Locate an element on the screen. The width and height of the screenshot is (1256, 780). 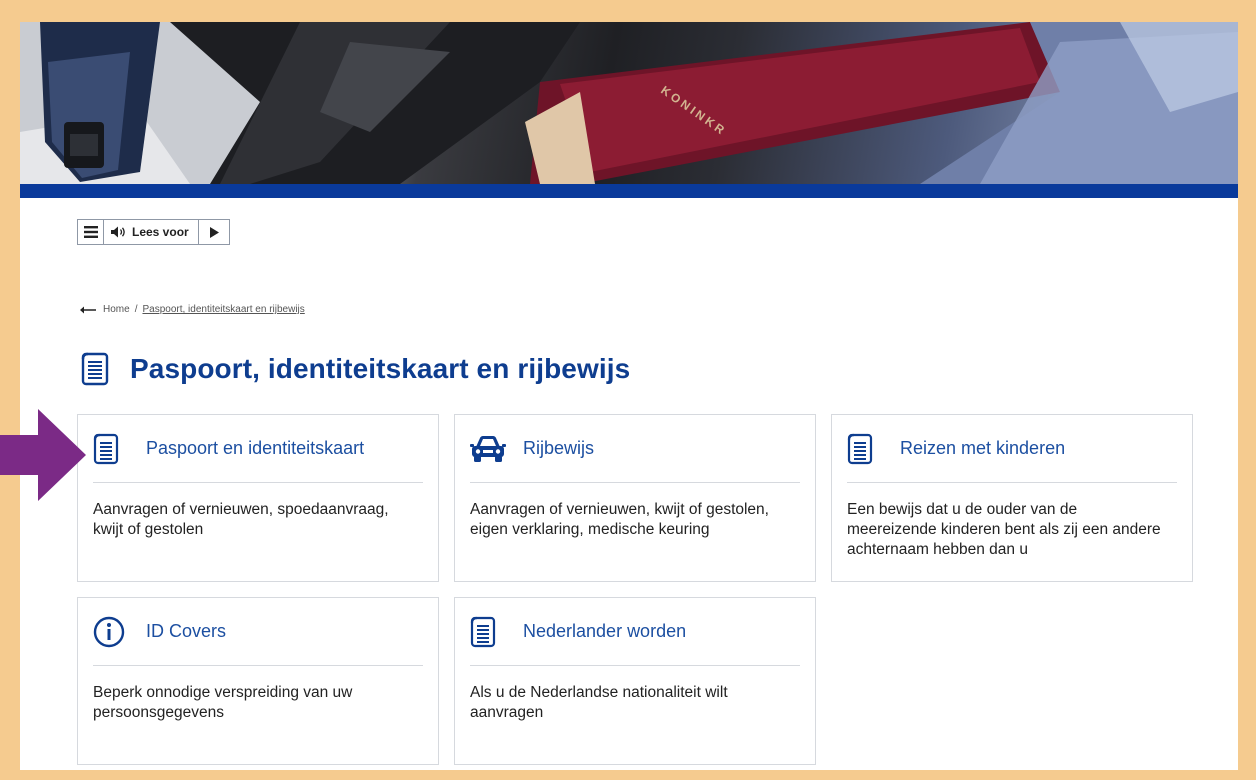
play-button is located at coordinates (214, 232).